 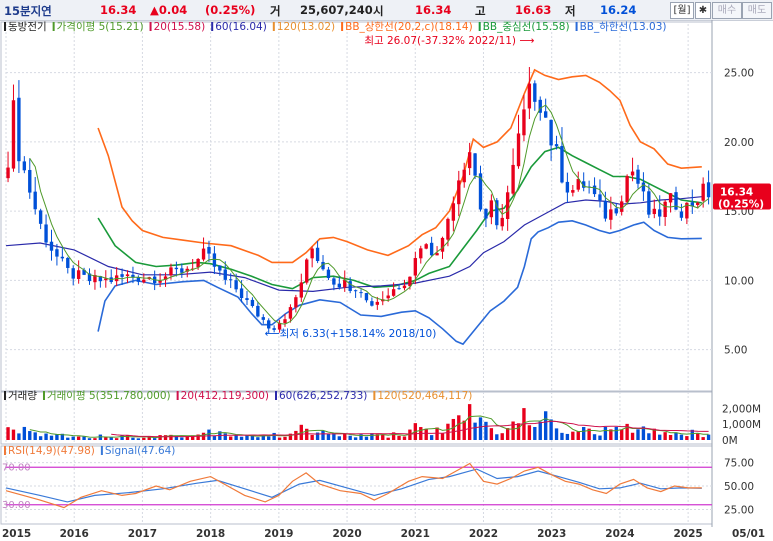 I want to click on period-label: 15분지연, so click(x=28, y=11).